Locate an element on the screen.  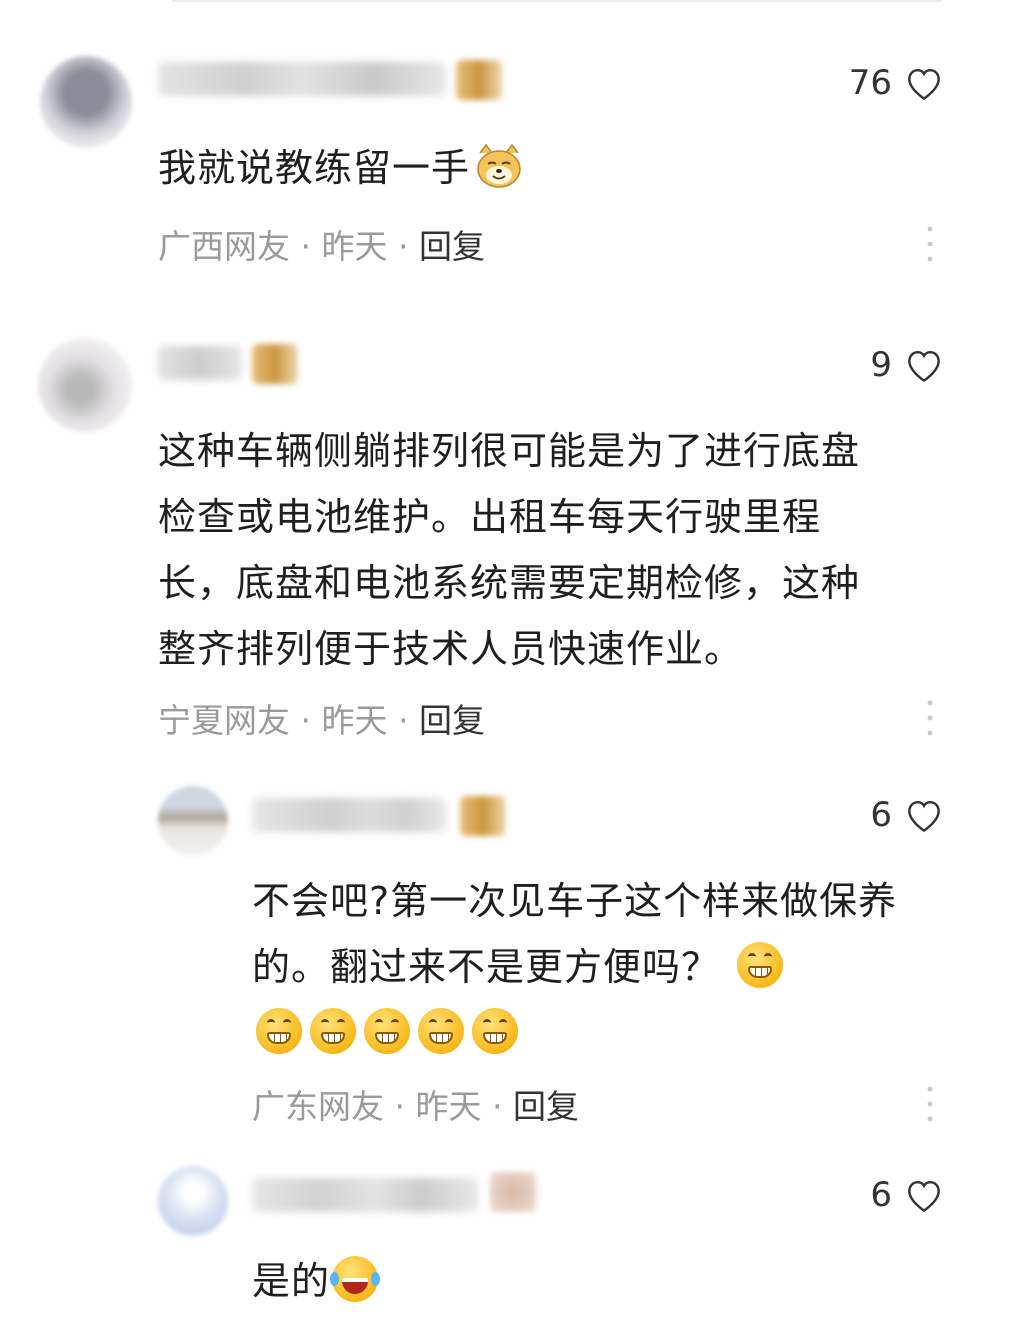
like-count: 76 is located at coordinates (870, 83).